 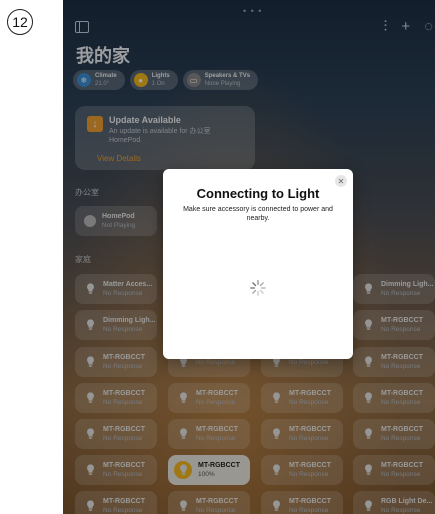 What do you see at coordinates (258, 288) in the screenshot?
I see `spinner-icon` at bounding box center [258, 288].